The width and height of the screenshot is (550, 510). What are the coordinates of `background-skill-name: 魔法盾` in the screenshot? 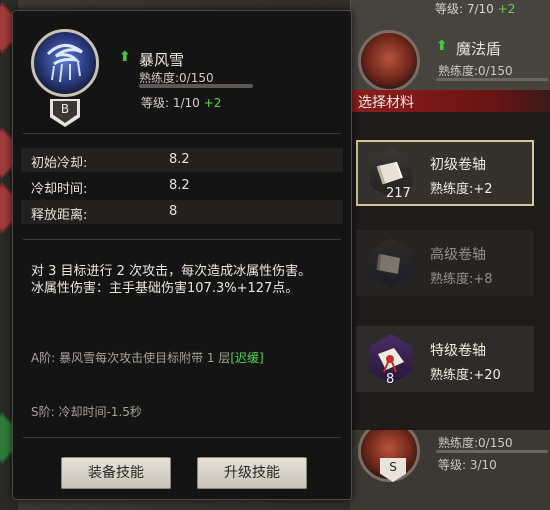 It's located at (479, 49).